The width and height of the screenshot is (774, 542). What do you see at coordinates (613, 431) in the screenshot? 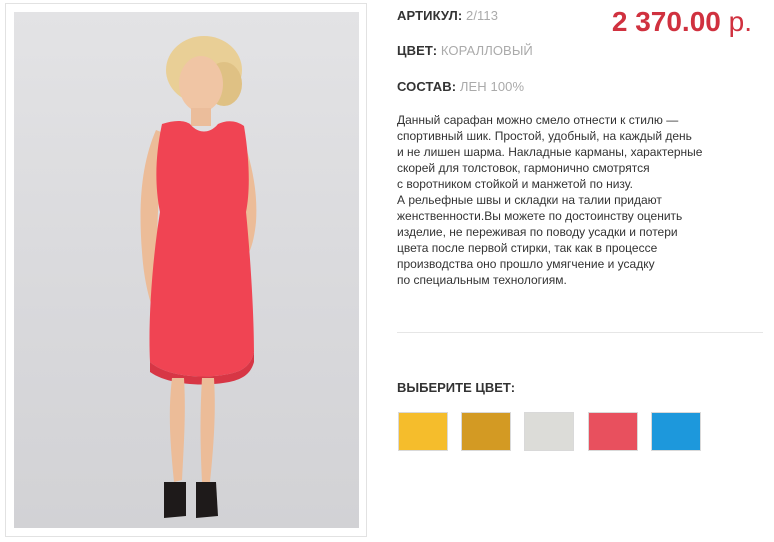
I see `color-swatch-coral` at bounding box center [613, 431].